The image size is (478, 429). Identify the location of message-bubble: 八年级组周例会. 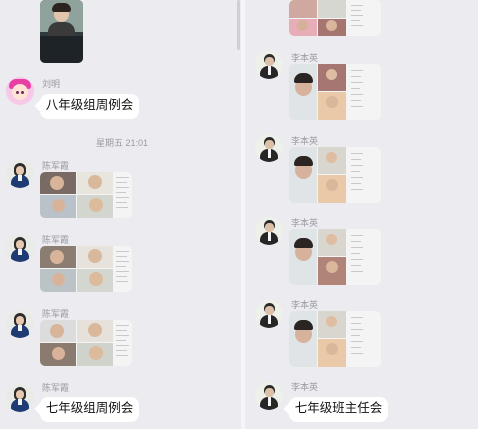
(89, 106).